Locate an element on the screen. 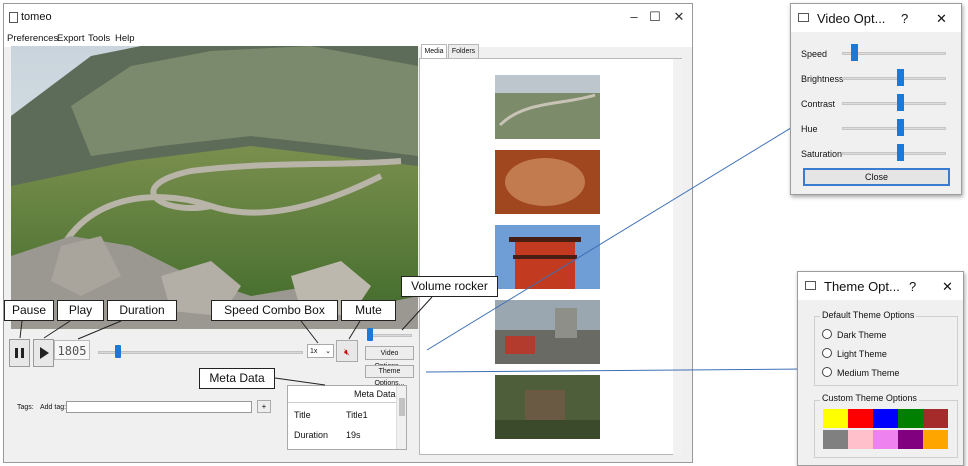 The height and width of the screenshot is (466, 968). theme-dialog-titlebar: Theme Opt... ? ✕ is located at coordinates (880, 286).